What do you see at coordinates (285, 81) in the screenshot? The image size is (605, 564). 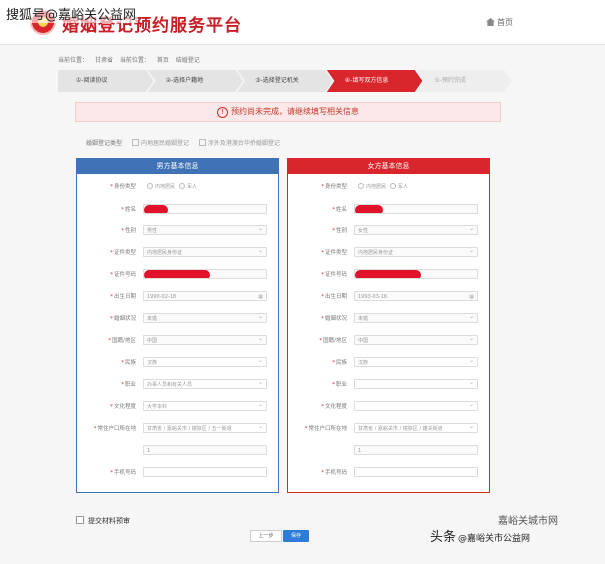 I see `progress-steps: ①-阅读协议 ②-选择户籍地 ③-选择登记机关 ④-填写双方信息 ⑤-预约完成` at bounding box center [285, 81].